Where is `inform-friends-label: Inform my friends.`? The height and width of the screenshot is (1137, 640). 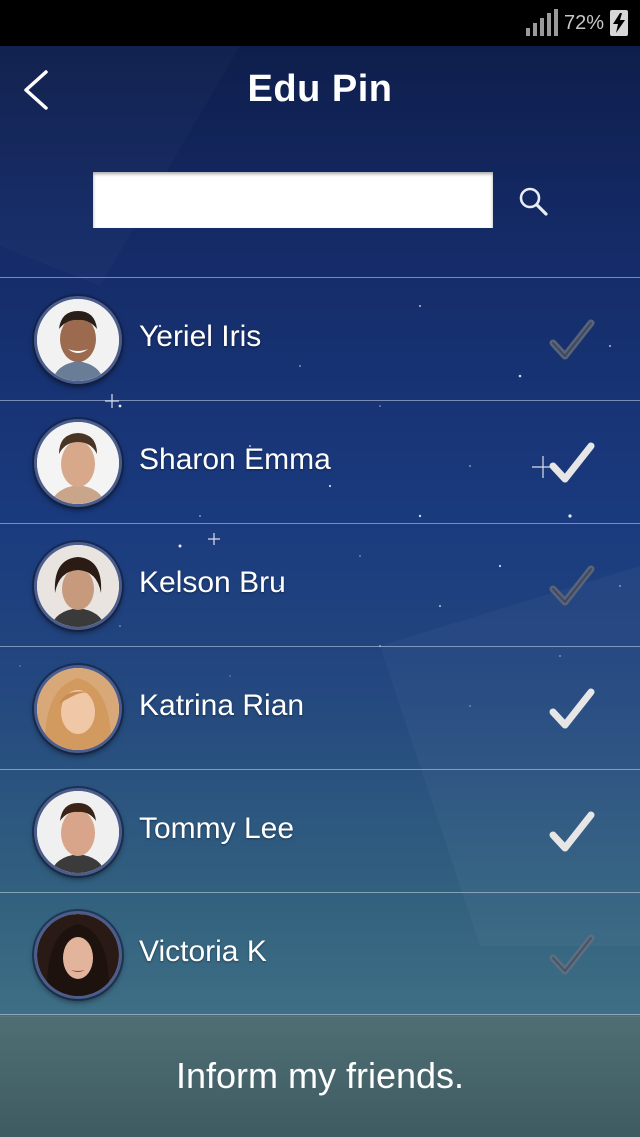
inform-friends-label: Inform my friends. is located at coordinates (320, 1075).